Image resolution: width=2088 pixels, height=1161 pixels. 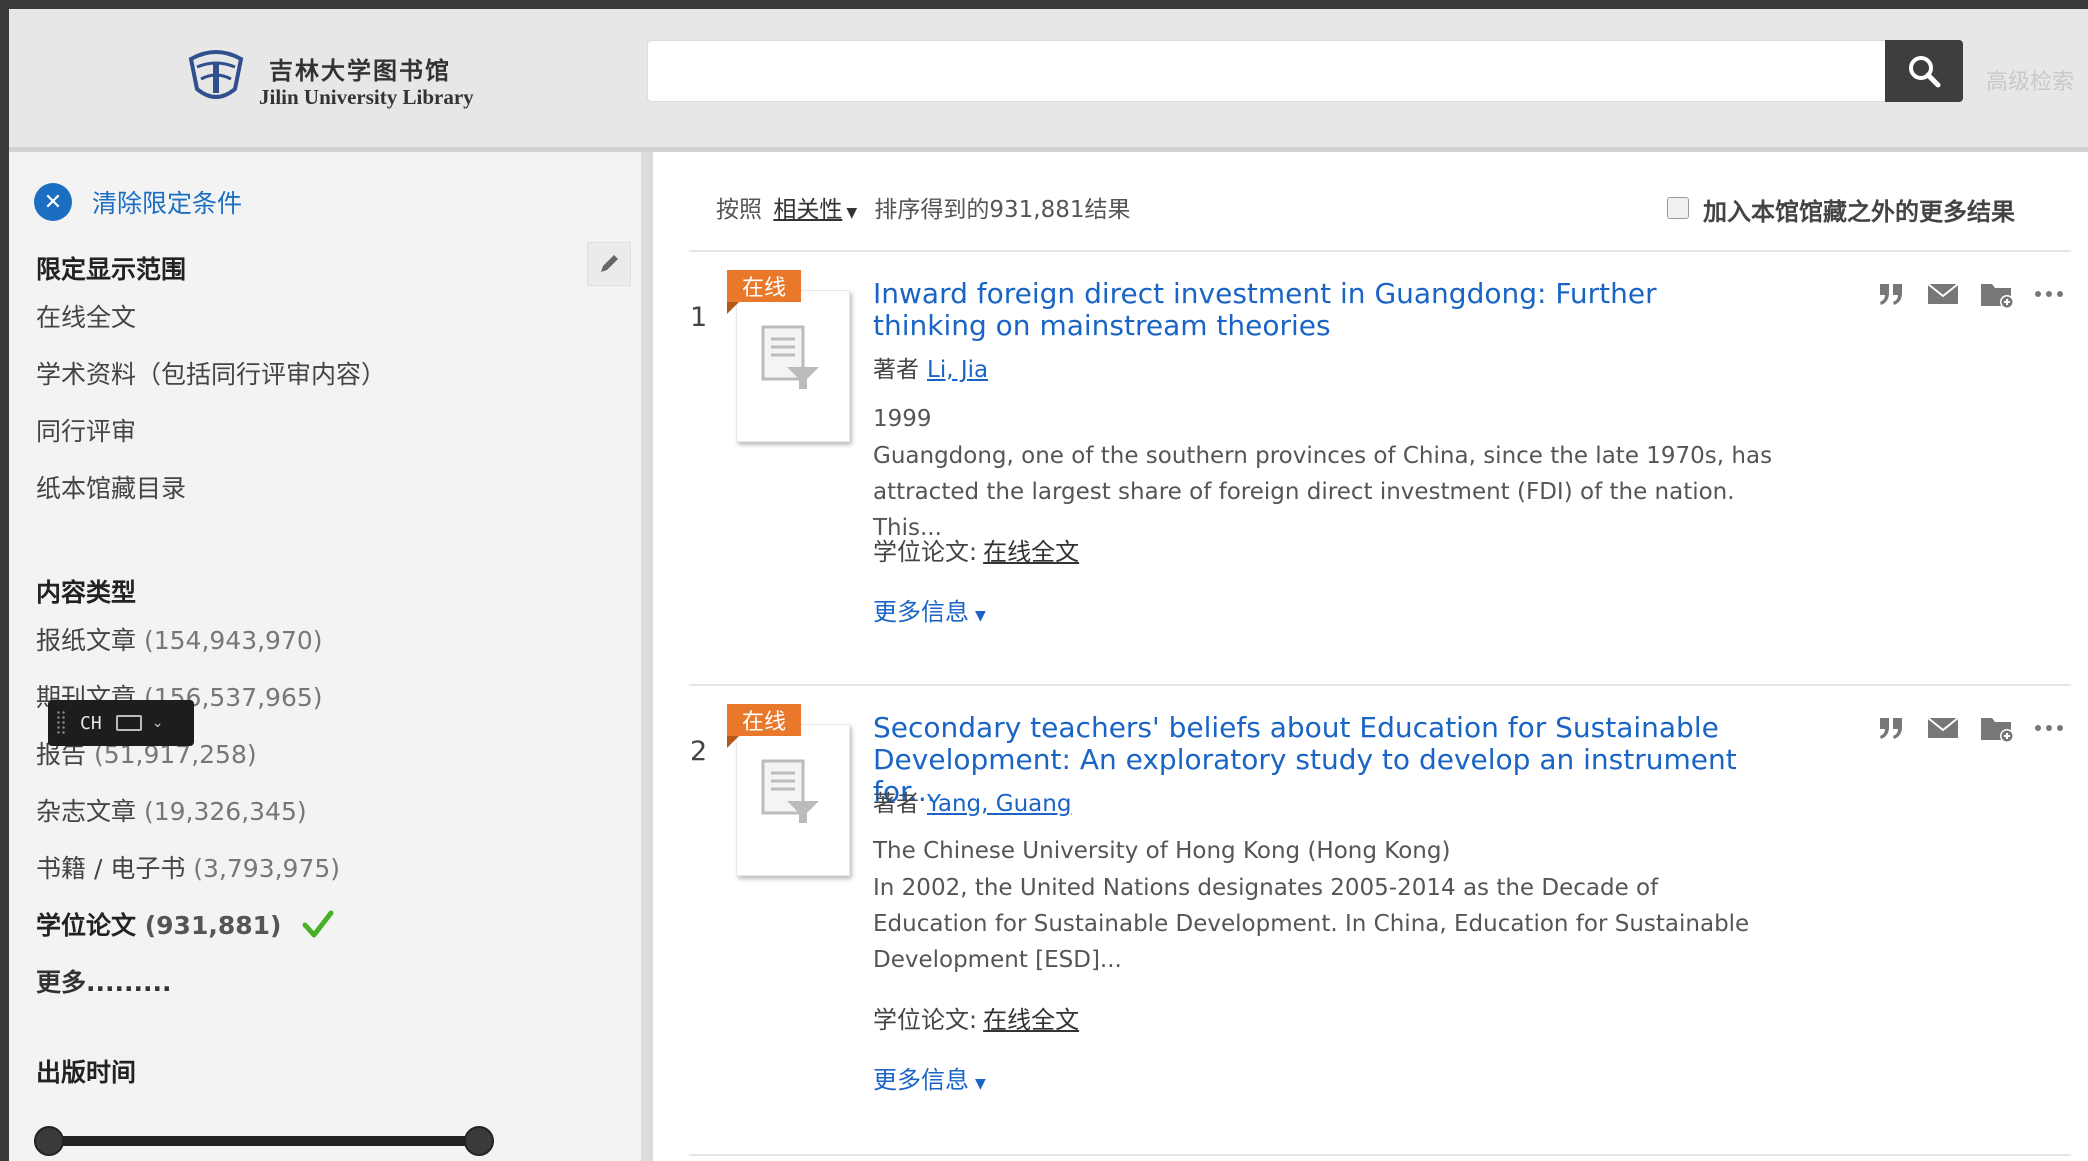 I want to click on search-icon, so click(x=1925, y=72).